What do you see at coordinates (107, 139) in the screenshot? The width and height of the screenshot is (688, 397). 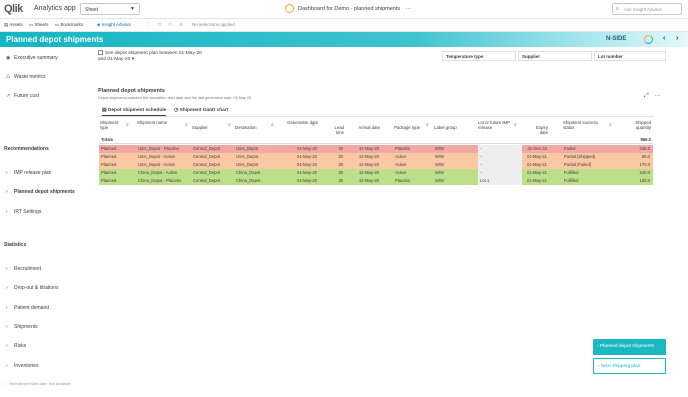 I see `totals-label: Totals` at bounding box center [107, 139].